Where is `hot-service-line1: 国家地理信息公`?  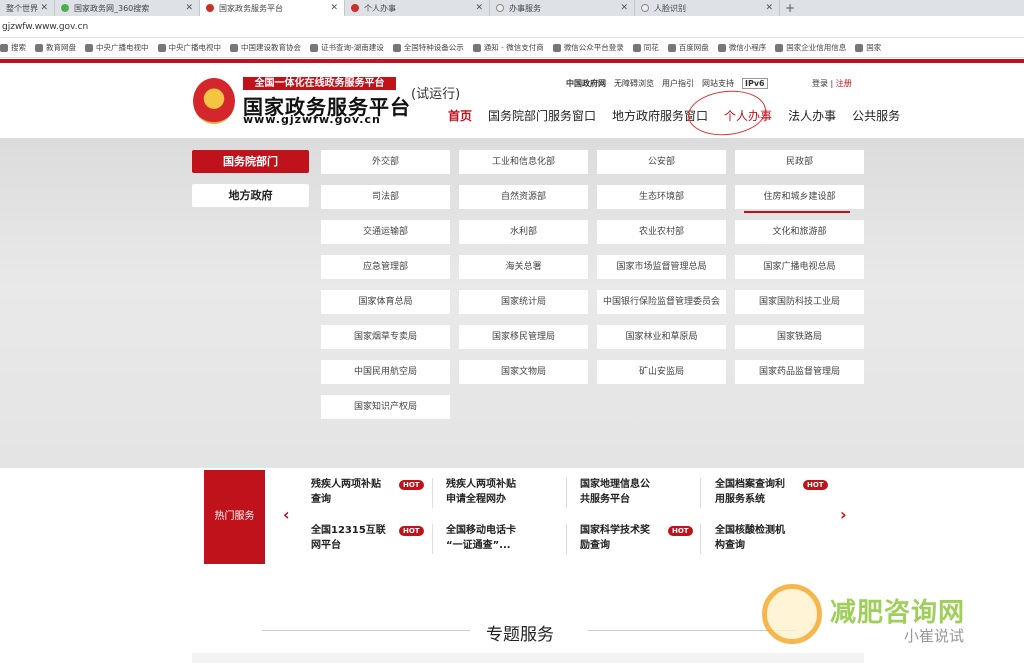 hot-service-line1: 国家地理信息公 is located at coordinates (615, 484).